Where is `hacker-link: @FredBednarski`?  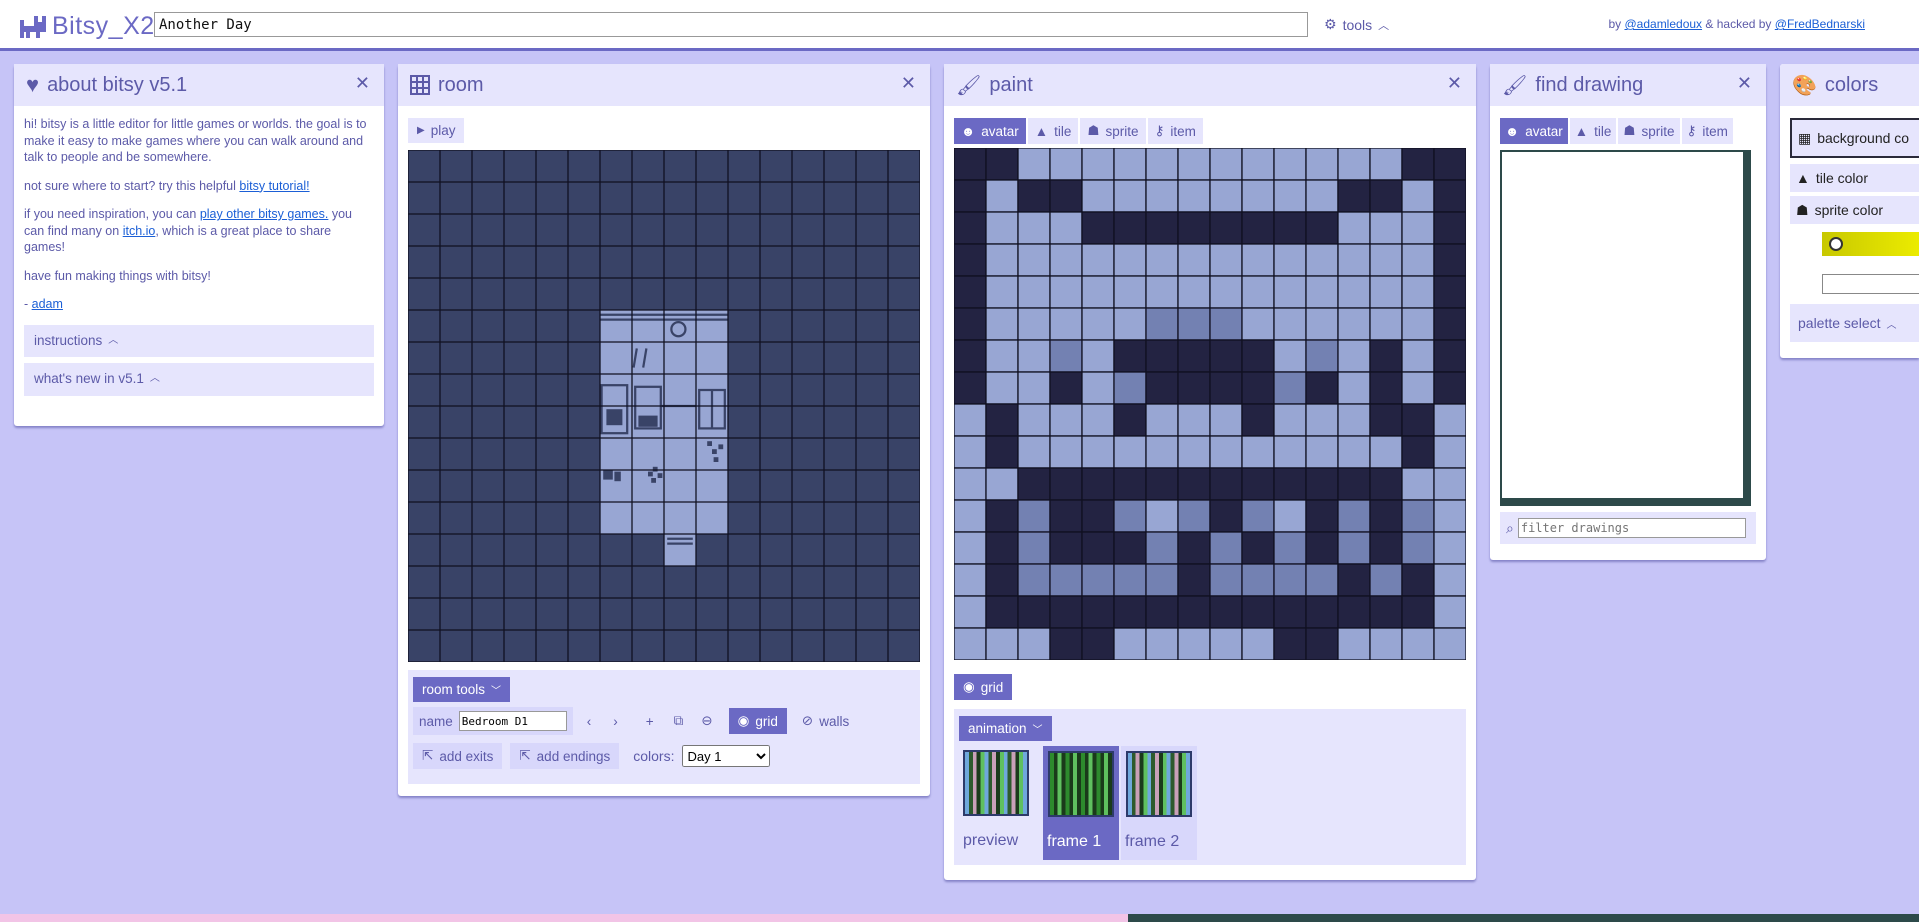
hacker-link: @FredBednarski is located at coordinates (1820, 24).